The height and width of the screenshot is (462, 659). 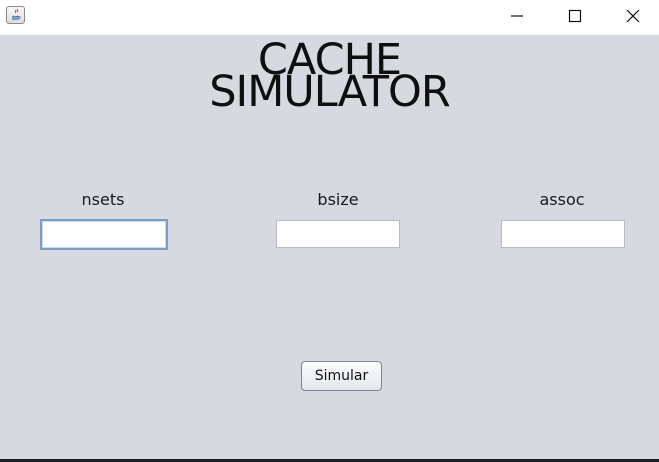 What do you see at coordinates (329, 17) in the screenshot?
I see `title-bar` at bounding box center [329, 17].